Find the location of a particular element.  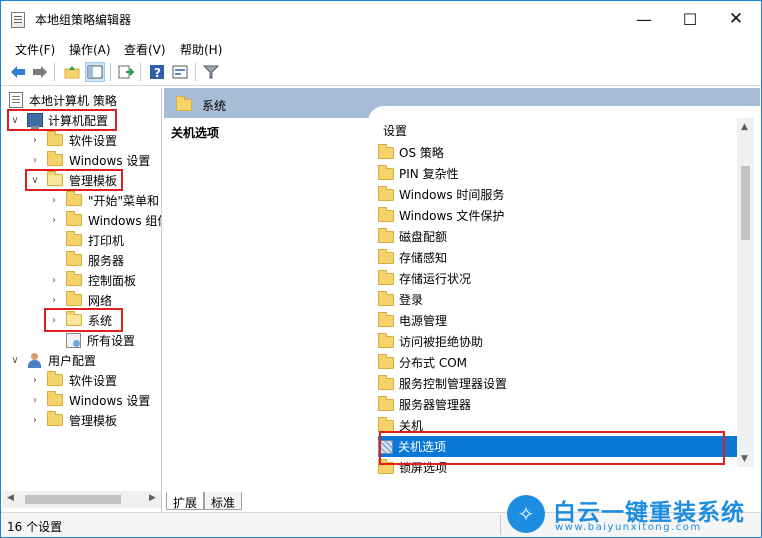

export-list-icon is located at coordinates (126, 72).